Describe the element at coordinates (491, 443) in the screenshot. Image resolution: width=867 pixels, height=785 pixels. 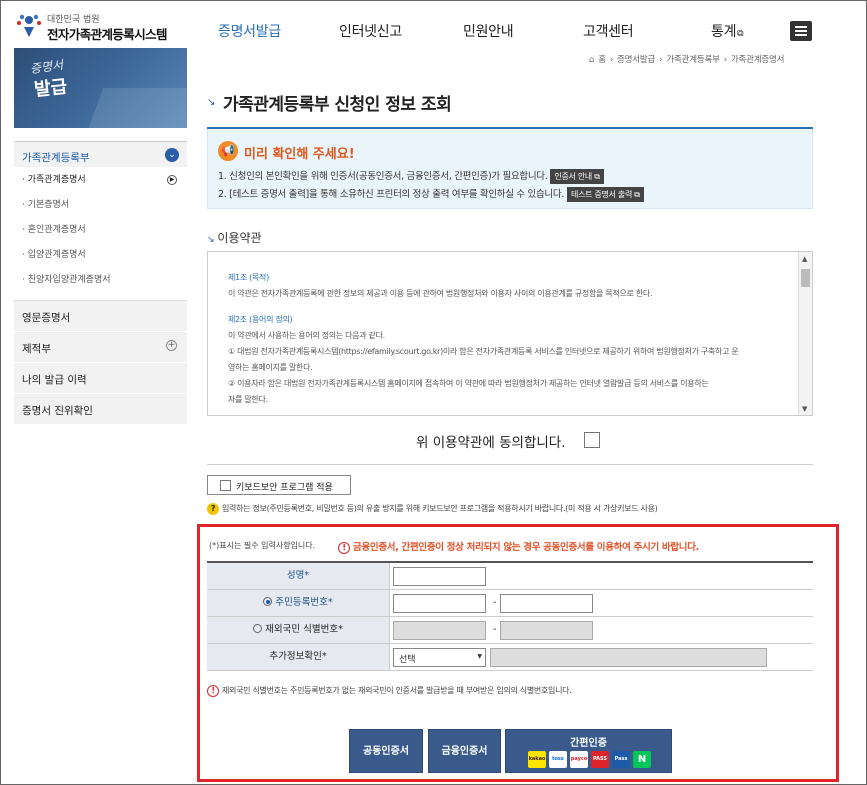
I see `terms-agree-label: 위 이용약관에 동의합니다.` at that location.